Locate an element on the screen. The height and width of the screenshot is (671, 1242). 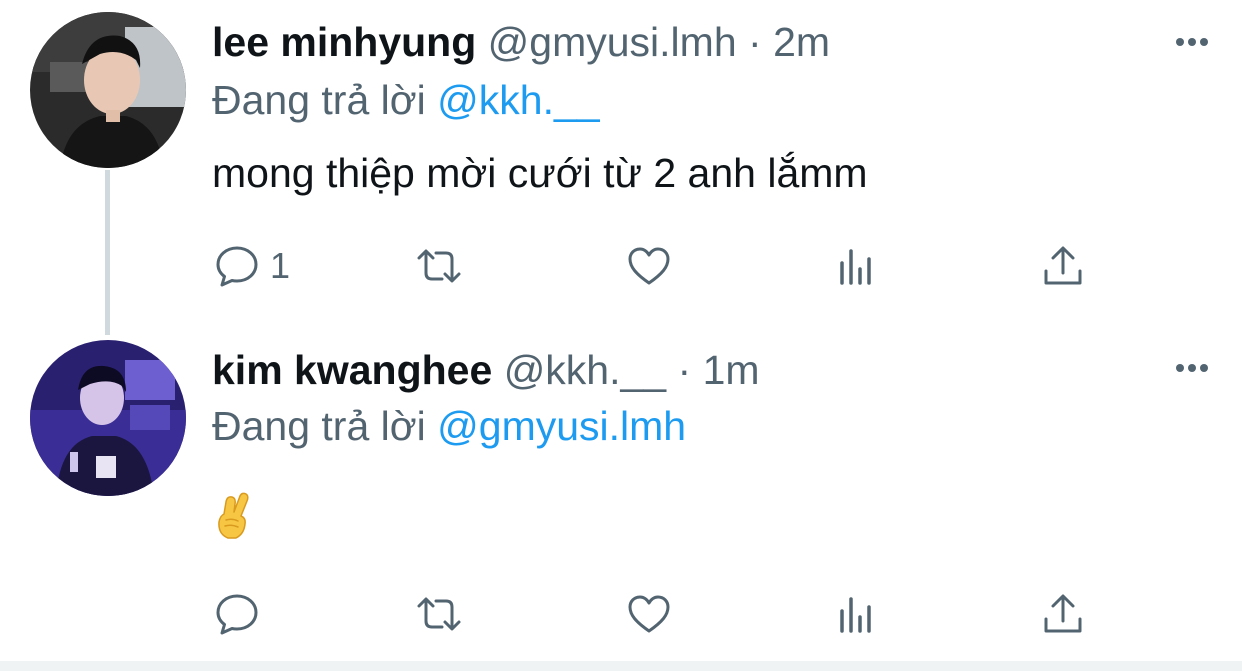
author-name: lee minhyung is located at coordinates (344, 42).